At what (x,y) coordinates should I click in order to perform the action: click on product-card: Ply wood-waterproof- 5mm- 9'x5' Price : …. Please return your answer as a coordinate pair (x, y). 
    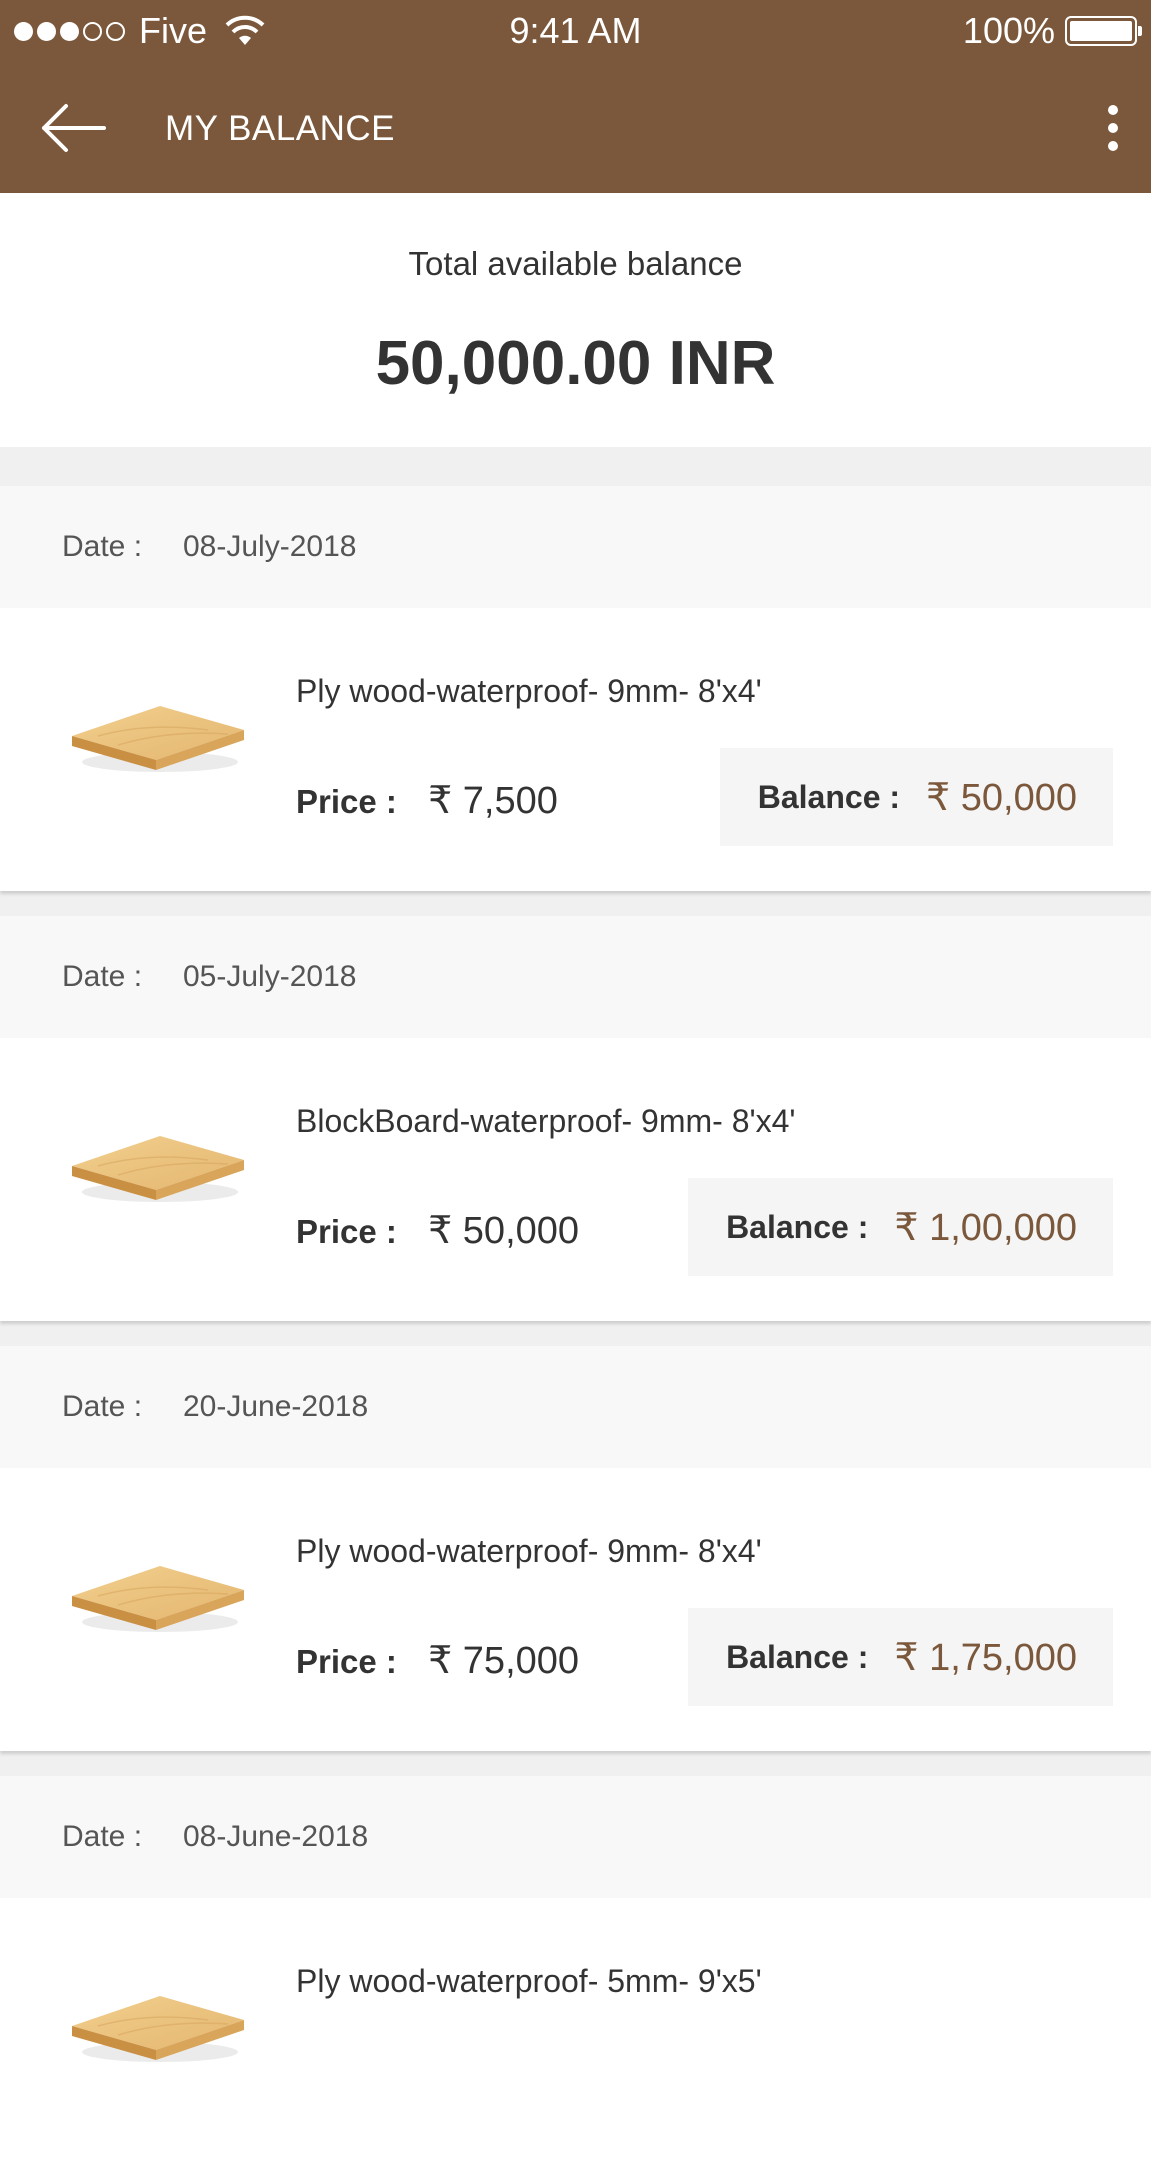
    Looking at the image, I should click on (575, 2039).